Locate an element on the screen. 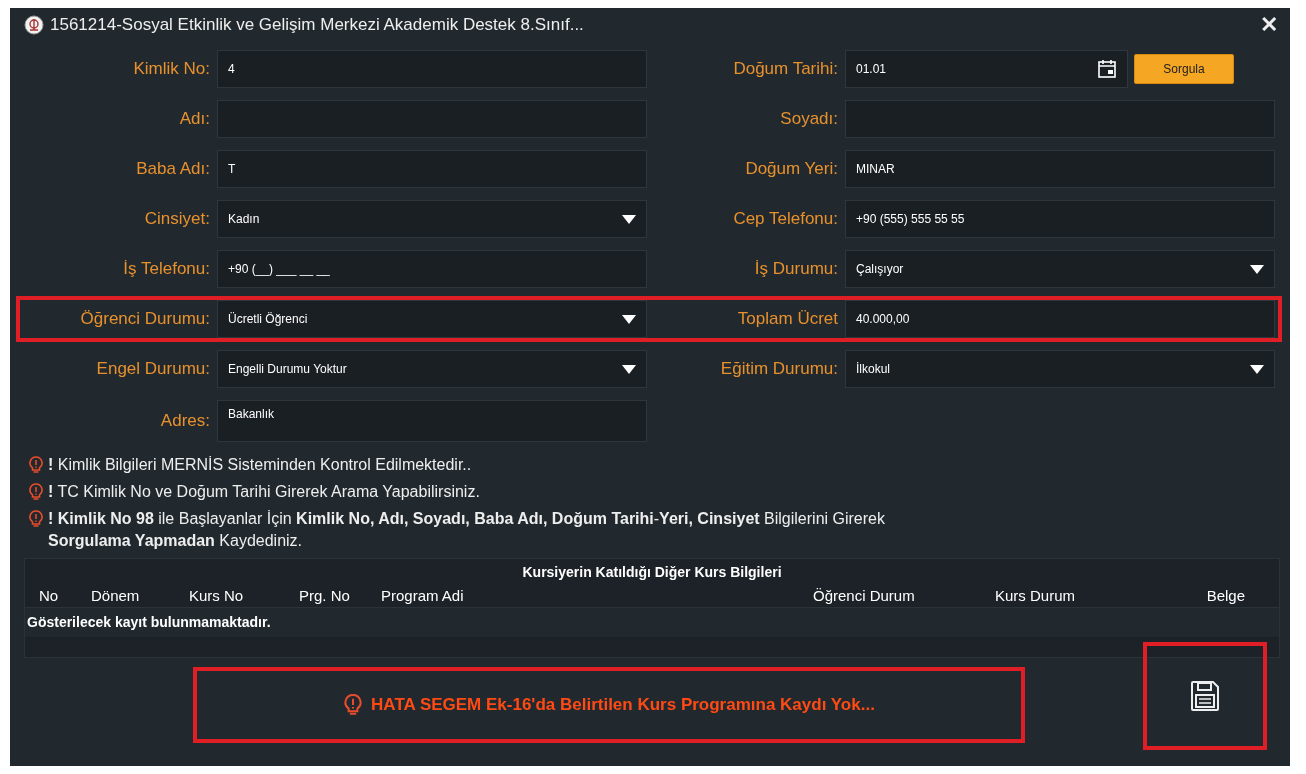  input-field: T is located at coordinates (432, 169).